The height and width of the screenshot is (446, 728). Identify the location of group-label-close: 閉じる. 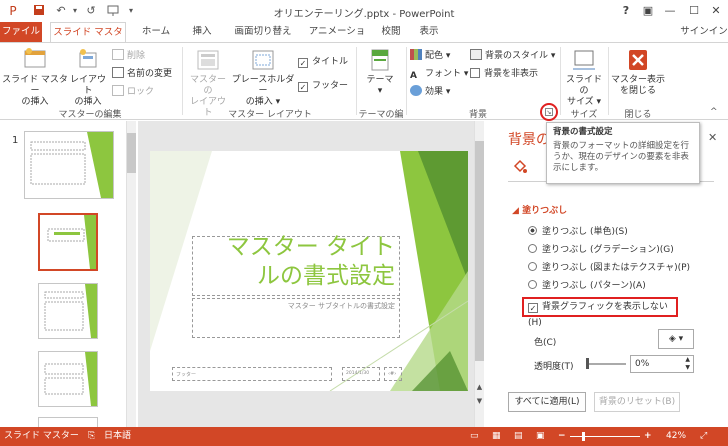
(638, 115).